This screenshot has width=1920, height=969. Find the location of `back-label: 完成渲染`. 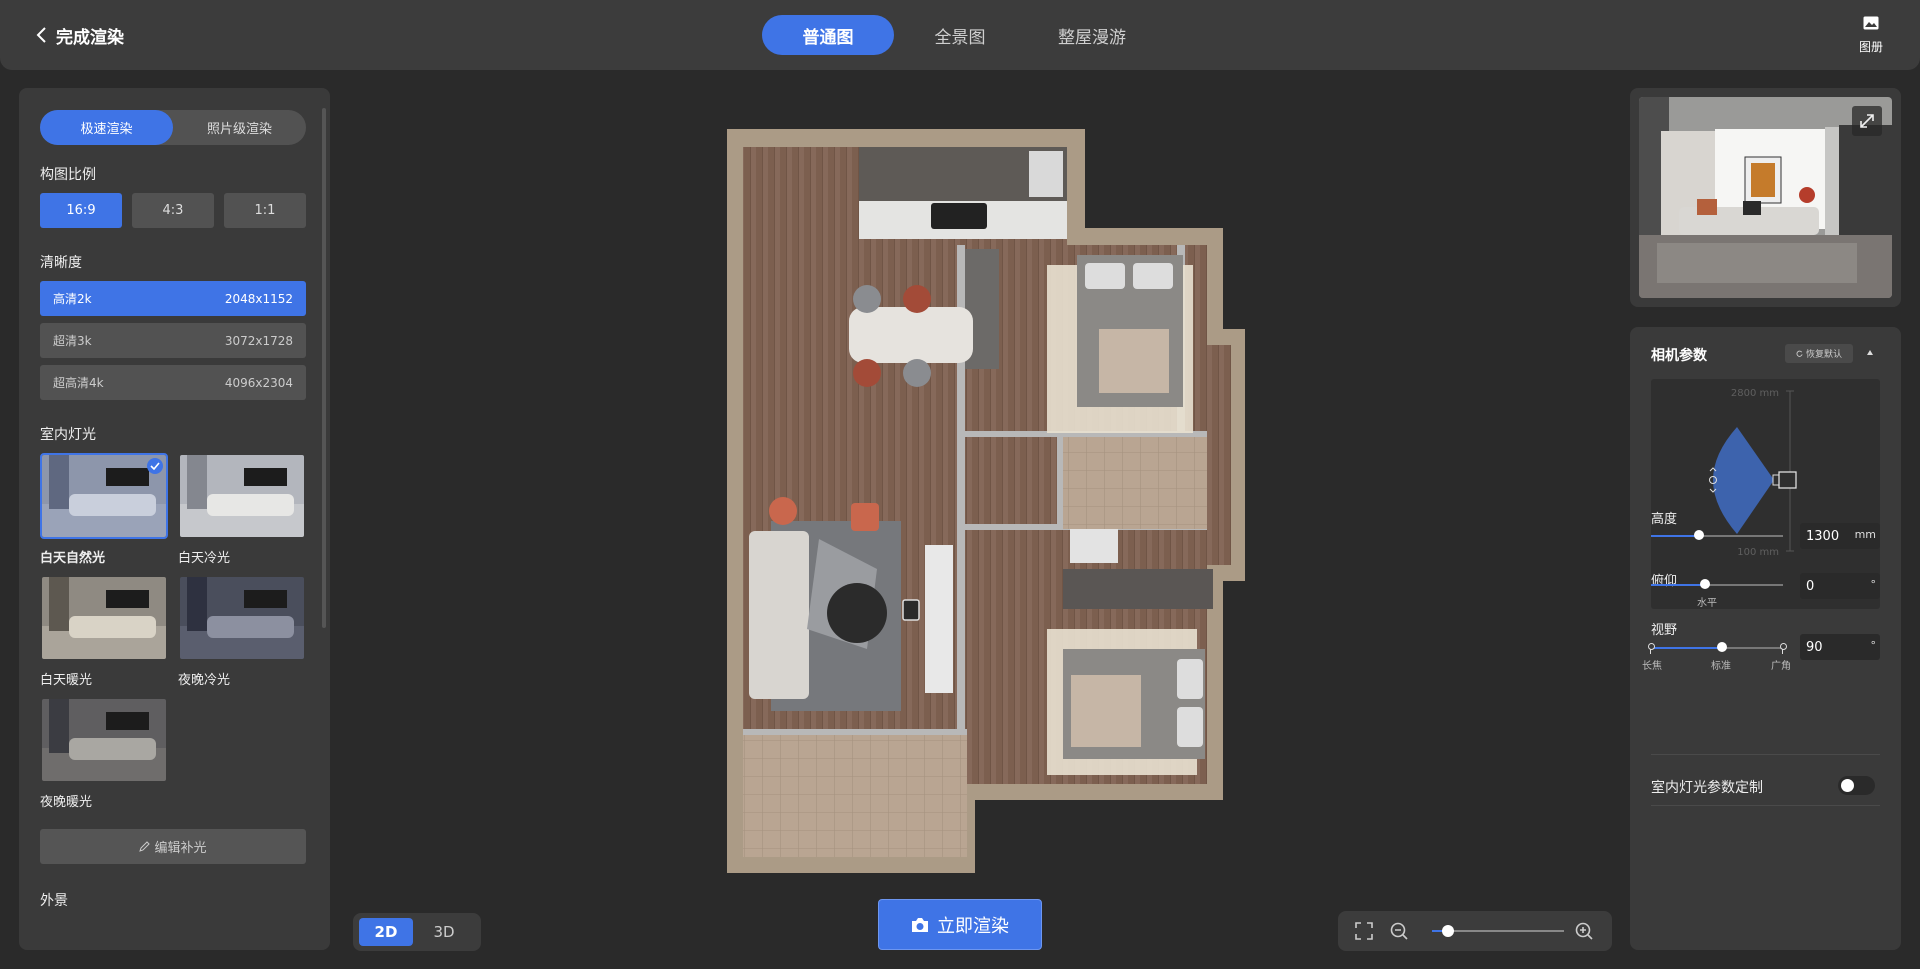

back-label: 完成渲染 is located at coordinates (90, 37).